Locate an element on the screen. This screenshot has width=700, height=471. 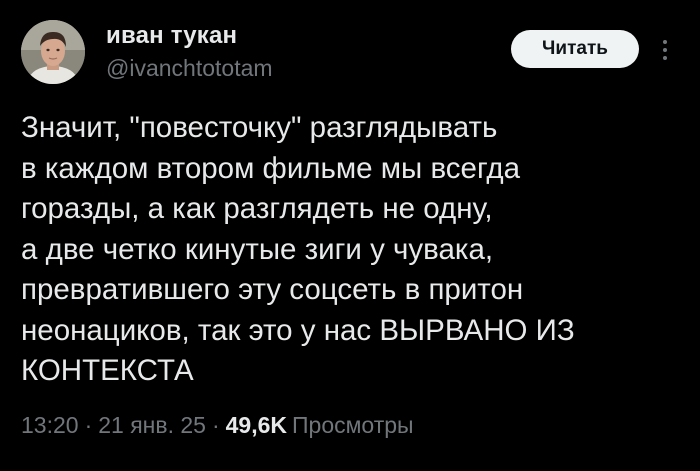
author-display-name: иван тукан is located at coordinates (171, 36).